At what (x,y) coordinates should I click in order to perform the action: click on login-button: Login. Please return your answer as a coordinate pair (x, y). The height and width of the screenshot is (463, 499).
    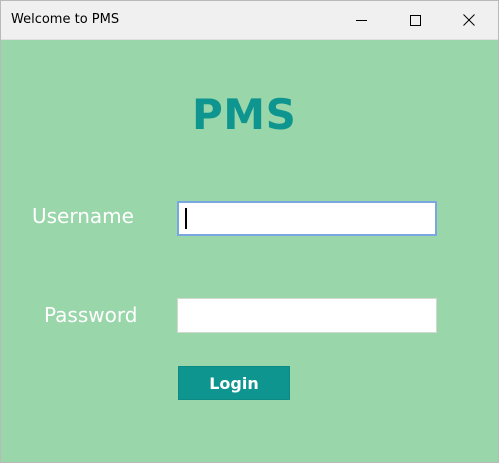
    Looking at the image, I should click on (234, 383).